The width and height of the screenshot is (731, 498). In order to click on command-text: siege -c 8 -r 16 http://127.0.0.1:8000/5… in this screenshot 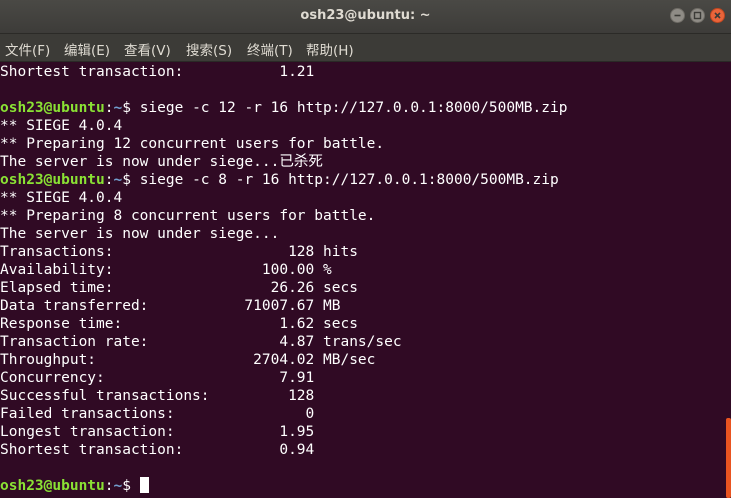, I will do `click(349, 180)`.